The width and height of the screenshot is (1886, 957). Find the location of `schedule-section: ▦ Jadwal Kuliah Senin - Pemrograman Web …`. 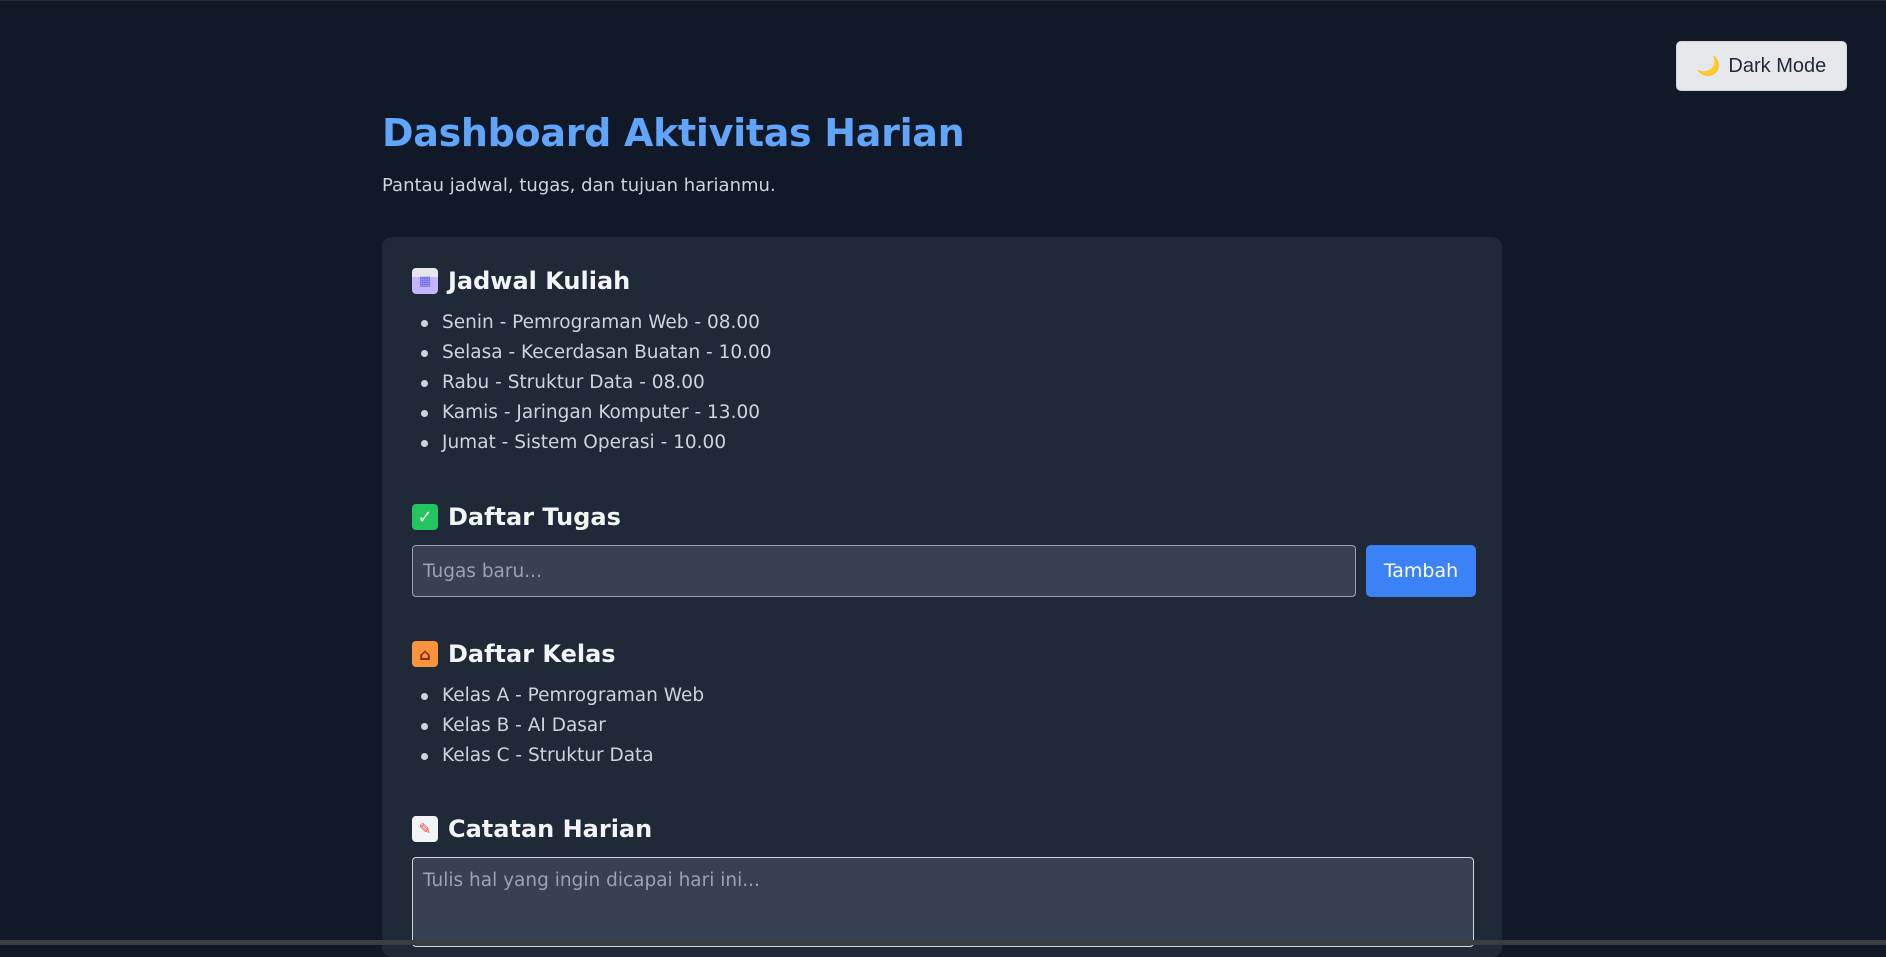

schedule-section: ▦ Jadwal Kuliah Senin - Pemrograman Web … is located at coordinates (592, 362).